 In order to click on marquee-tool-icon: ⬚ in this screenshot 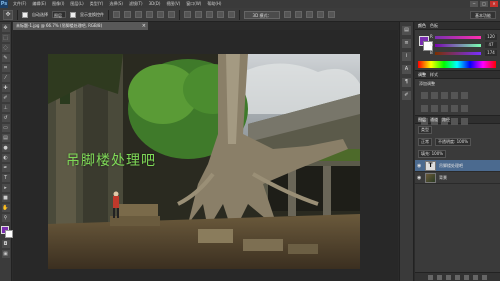, I will do `click(5, 38)`.